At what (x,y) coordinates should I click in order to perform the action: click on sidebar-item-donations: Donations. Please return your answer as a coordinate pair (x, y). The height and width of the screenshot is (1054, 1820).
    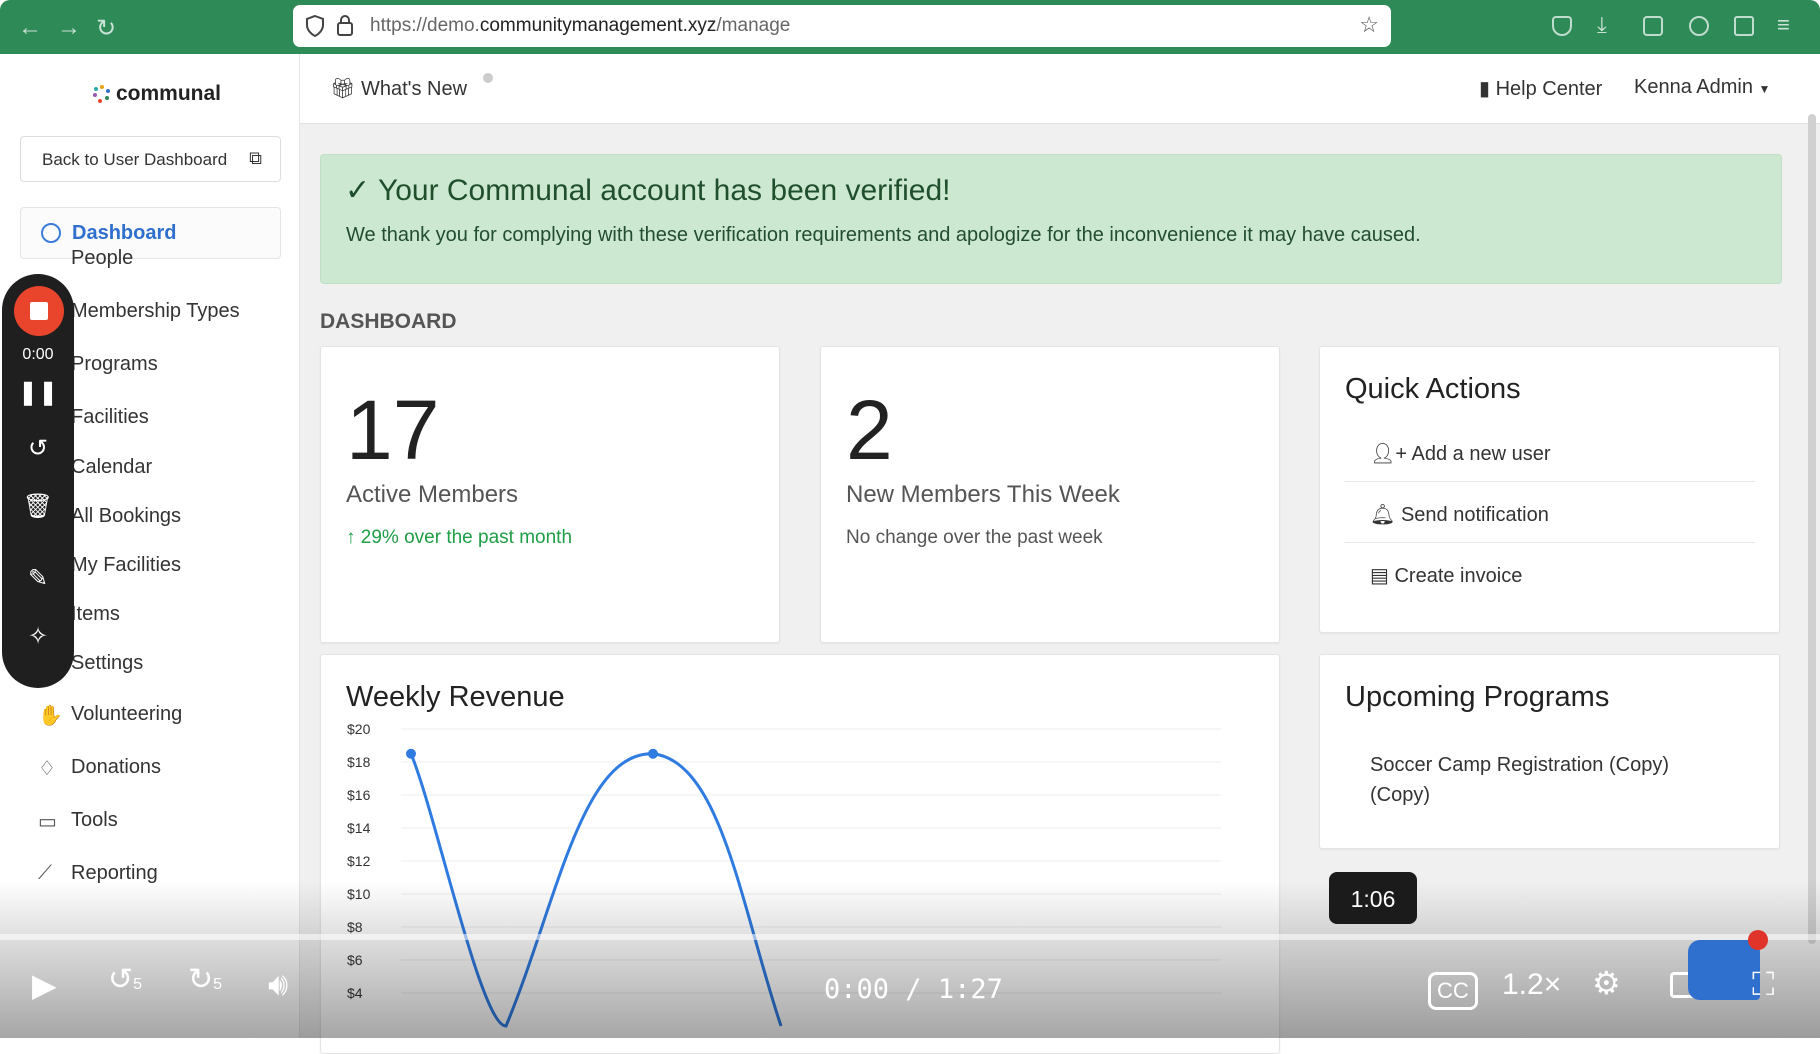
    Looking at the image, I should click on (116, 767).